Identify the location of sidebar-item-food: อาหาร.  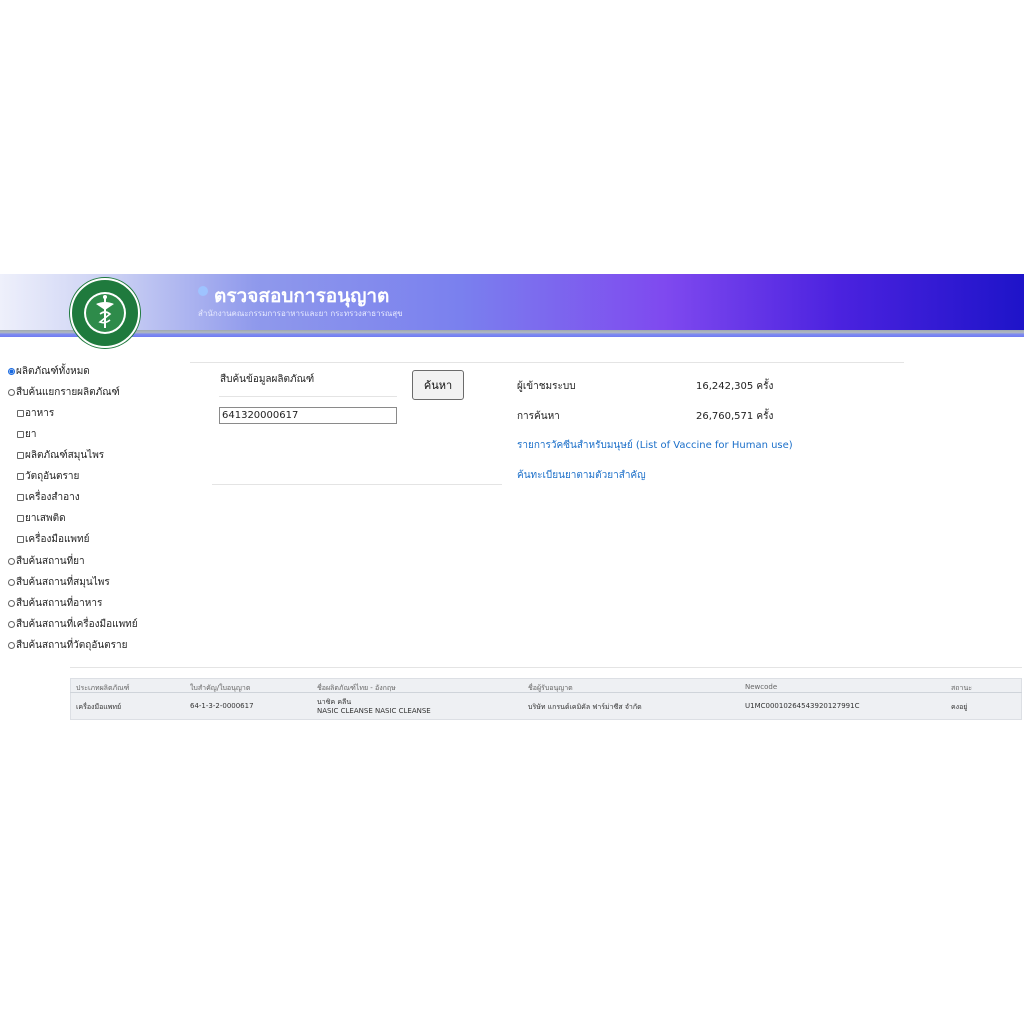
(35, 413).